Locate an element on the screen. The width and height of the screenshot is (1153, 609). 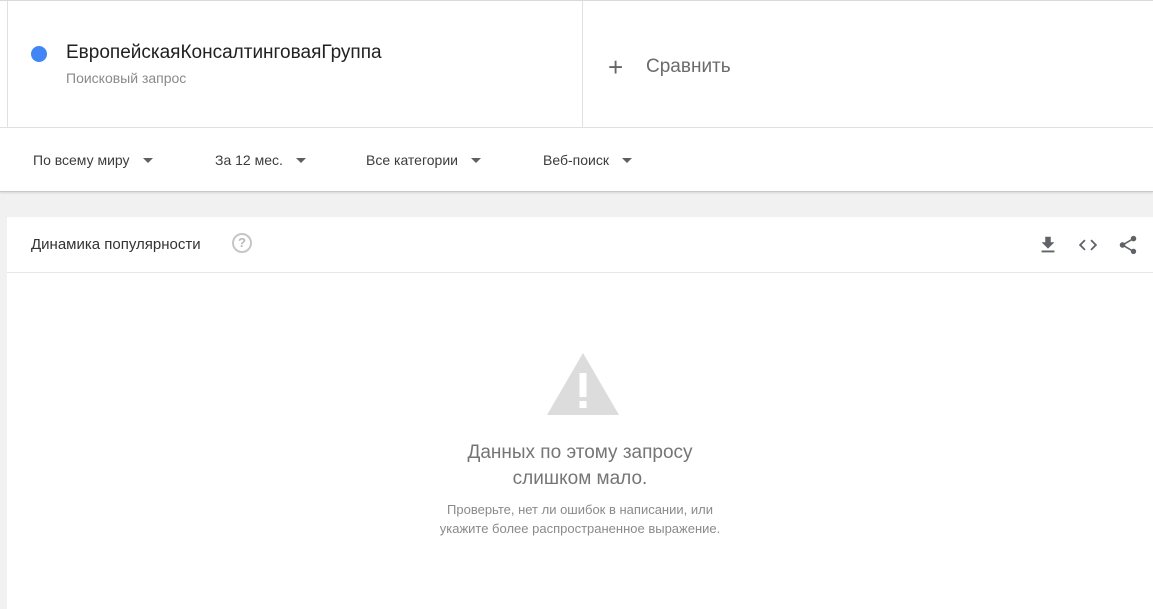
category-filter-label: Все категории is located at coordinates (412, 160).